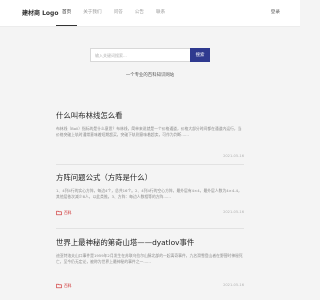 The image size is (320, 300). I want to click on site-tagline: 一个专业的百科知识网站, so click(150, 75).